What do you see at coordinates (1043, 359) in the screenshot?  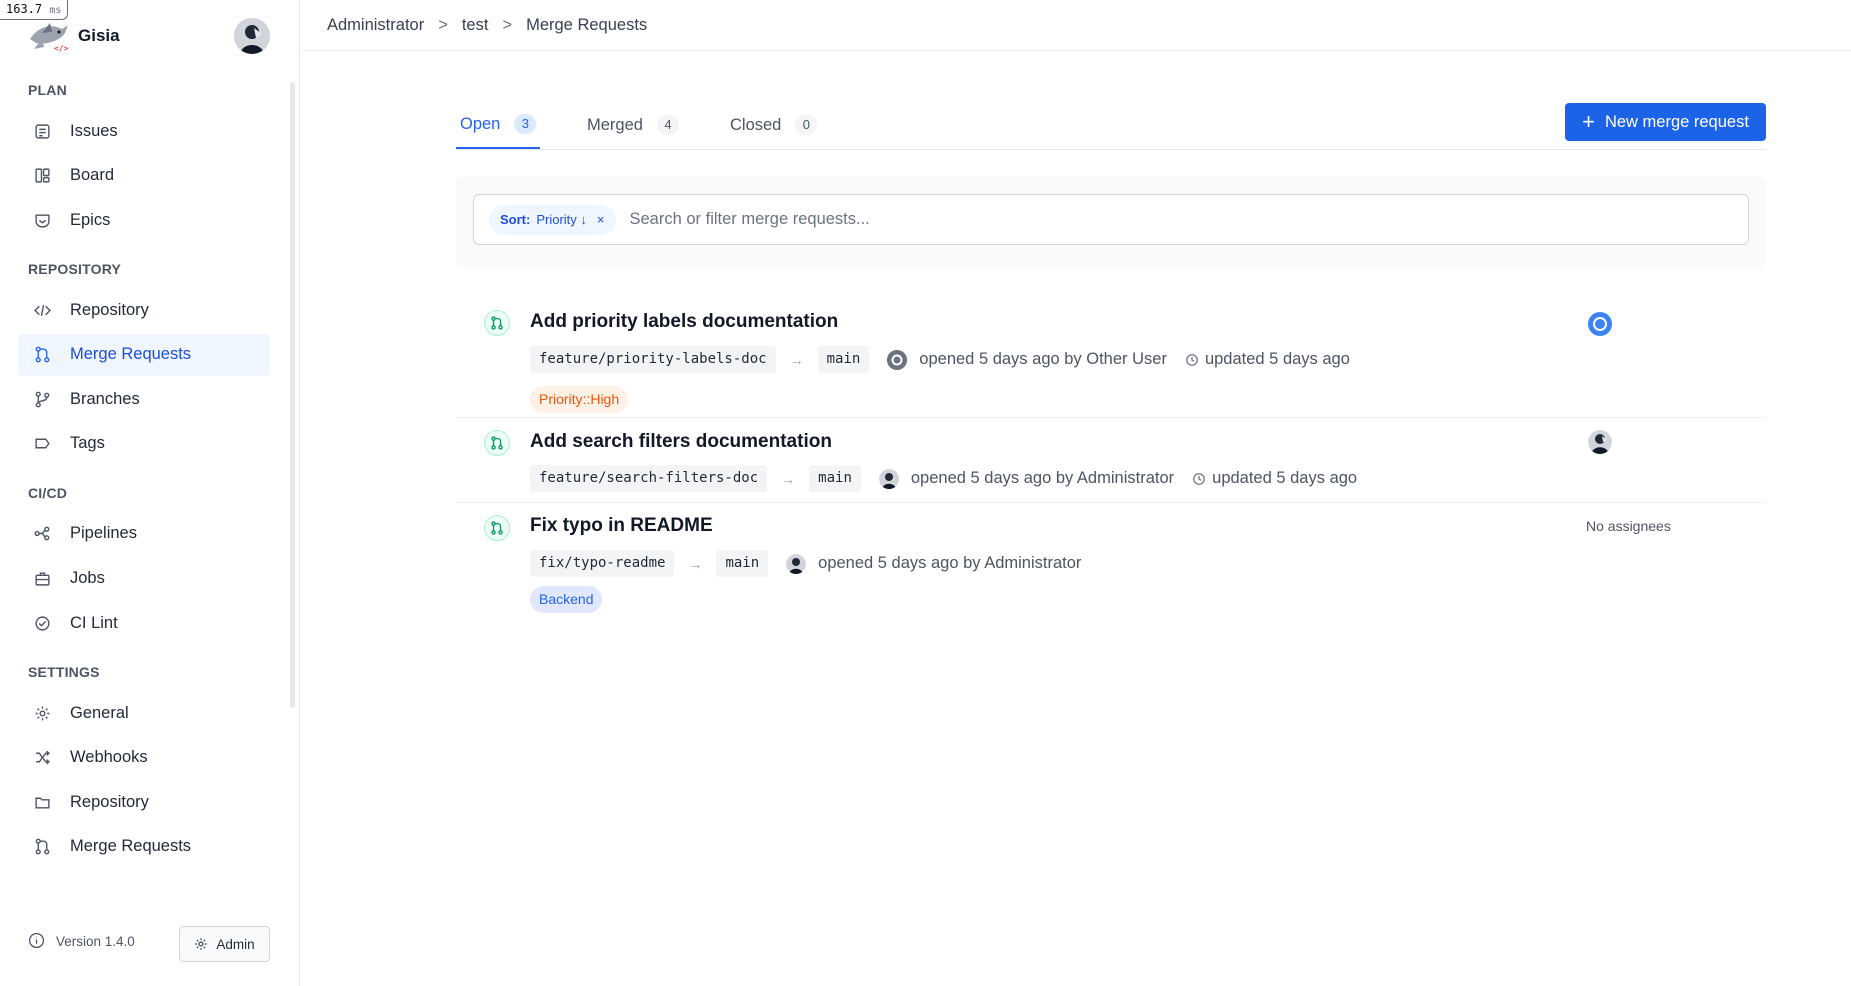 I see `opened-text: opened 5 days ago by Other User` at bounding box center [1043, 359].